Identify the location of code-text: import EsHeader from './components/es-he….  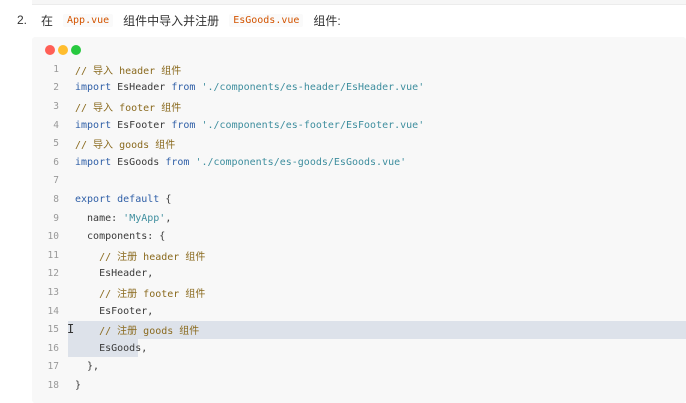
(249, 87).